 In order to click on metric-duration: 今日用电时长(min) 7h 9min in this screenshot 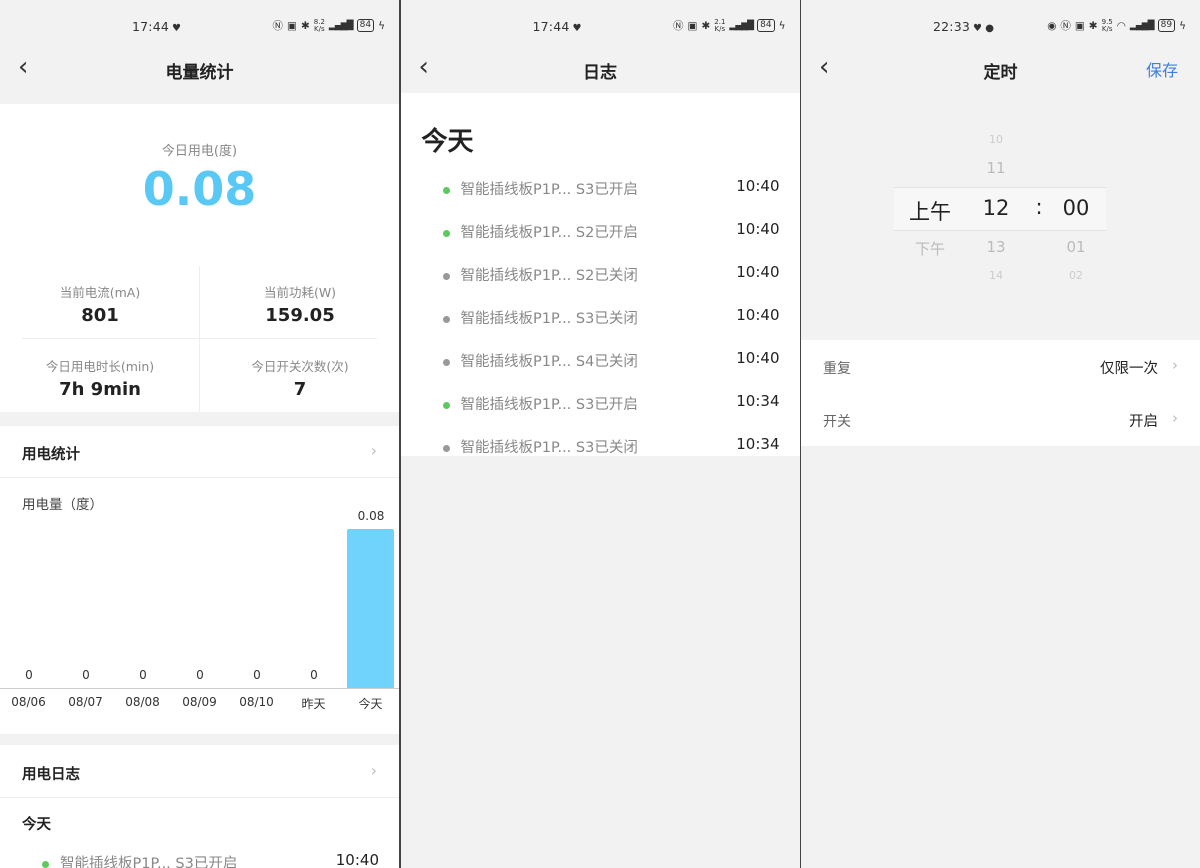, I will do `click(100, 379)`.